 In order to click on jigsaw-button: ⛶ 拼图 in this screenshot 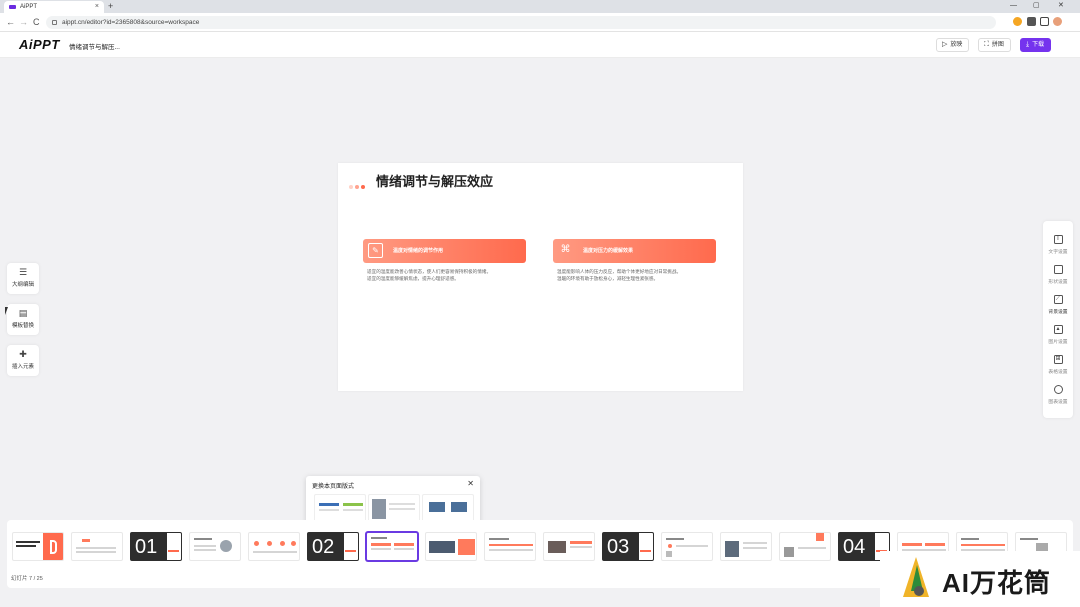, I will do `click(994, 45)`.